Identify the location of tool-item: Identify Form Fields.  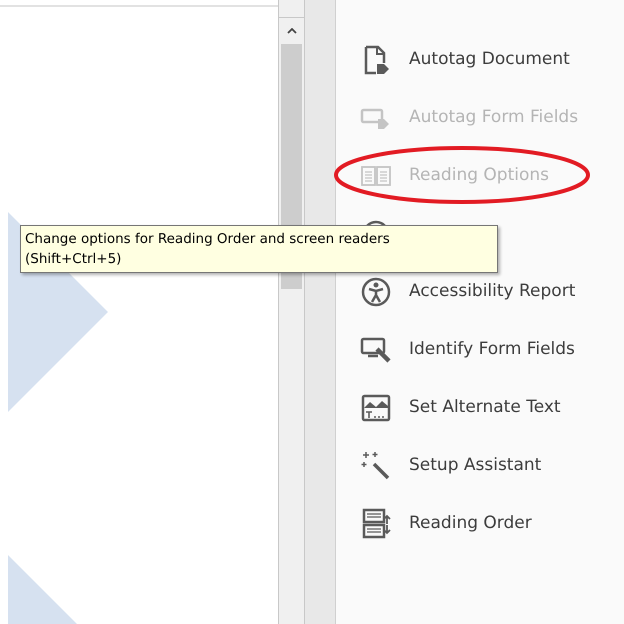
(480, 350).